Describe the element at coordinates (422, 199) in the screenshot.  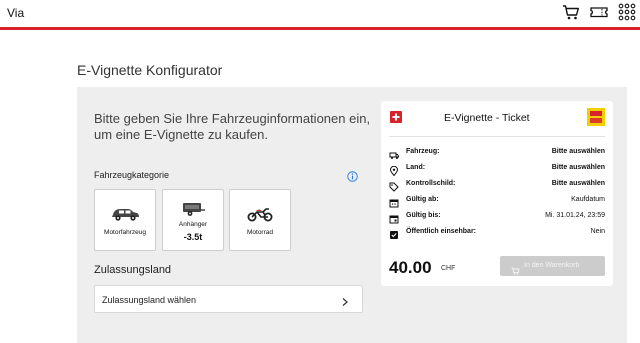
I see `ticket-row-label: Gültig ab:` at that location.